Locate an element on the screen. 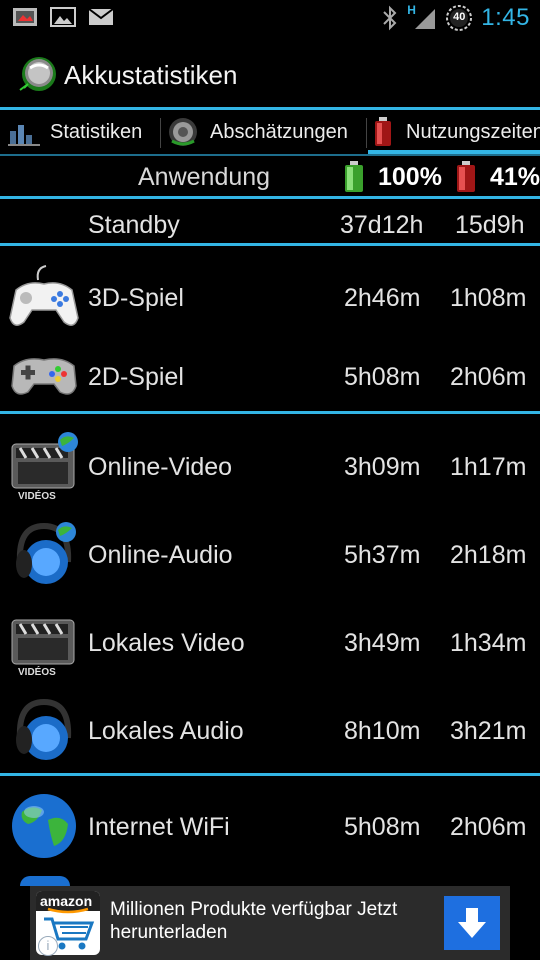  row-value-full: 3h49m is located at coordinates (382, 643).